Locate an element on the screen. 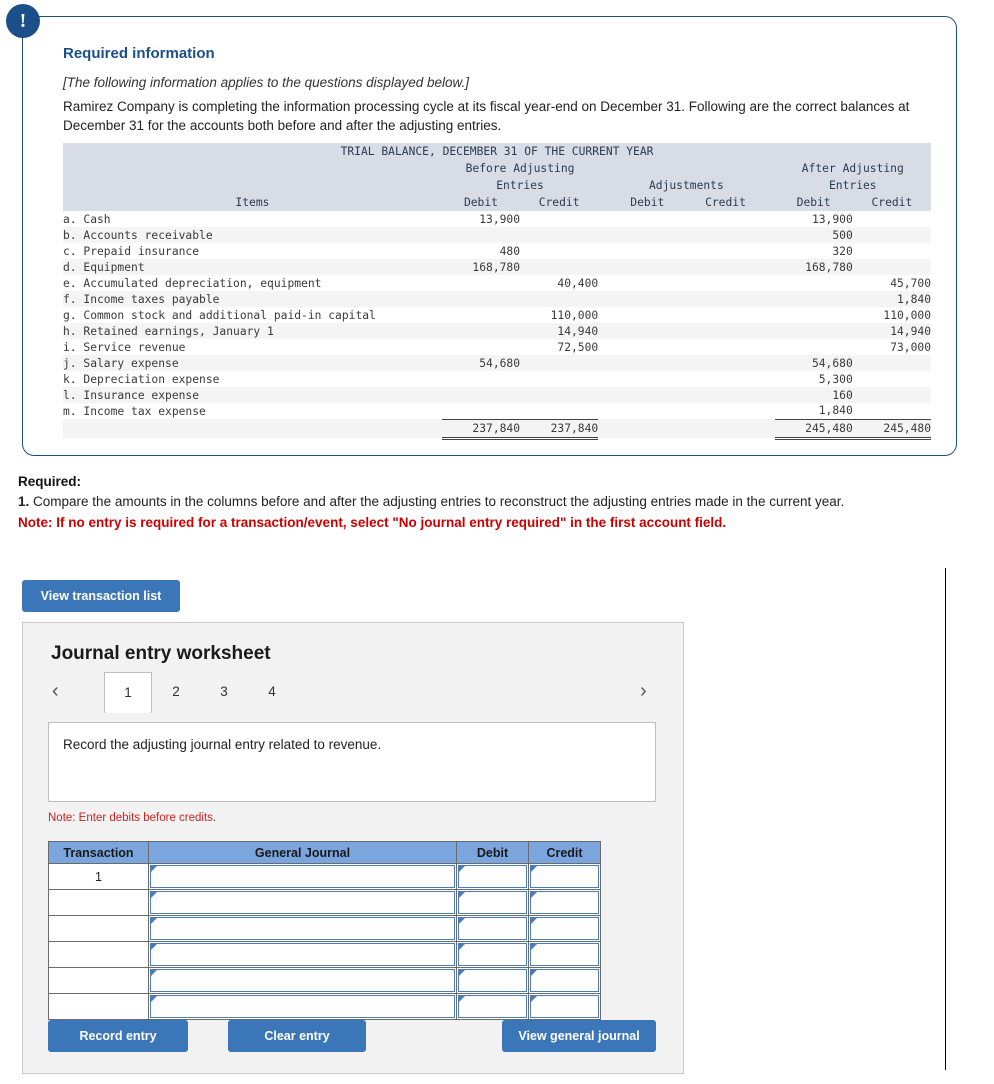  worksheet-tab-4: 4 is located at coordinates (272, 692).